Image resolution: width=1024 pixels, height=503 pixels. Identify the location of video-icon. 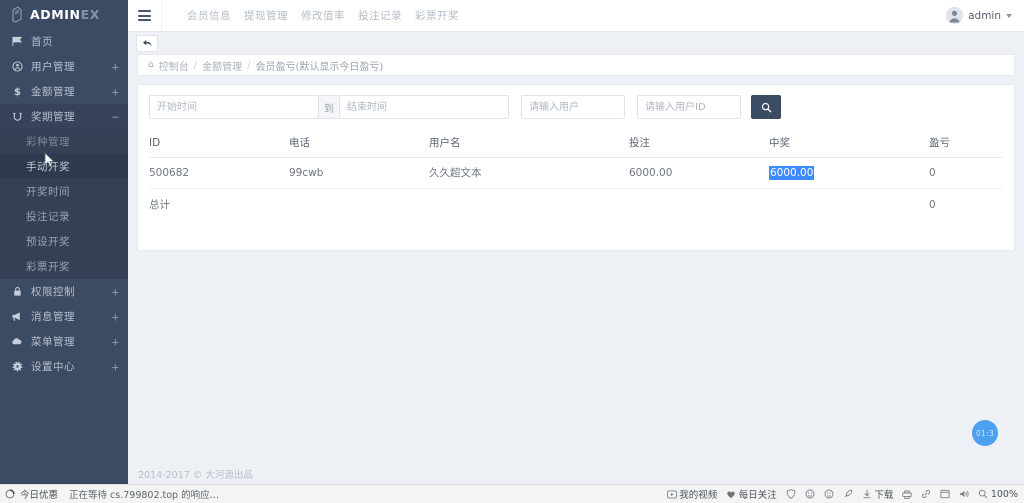
(671, 494).